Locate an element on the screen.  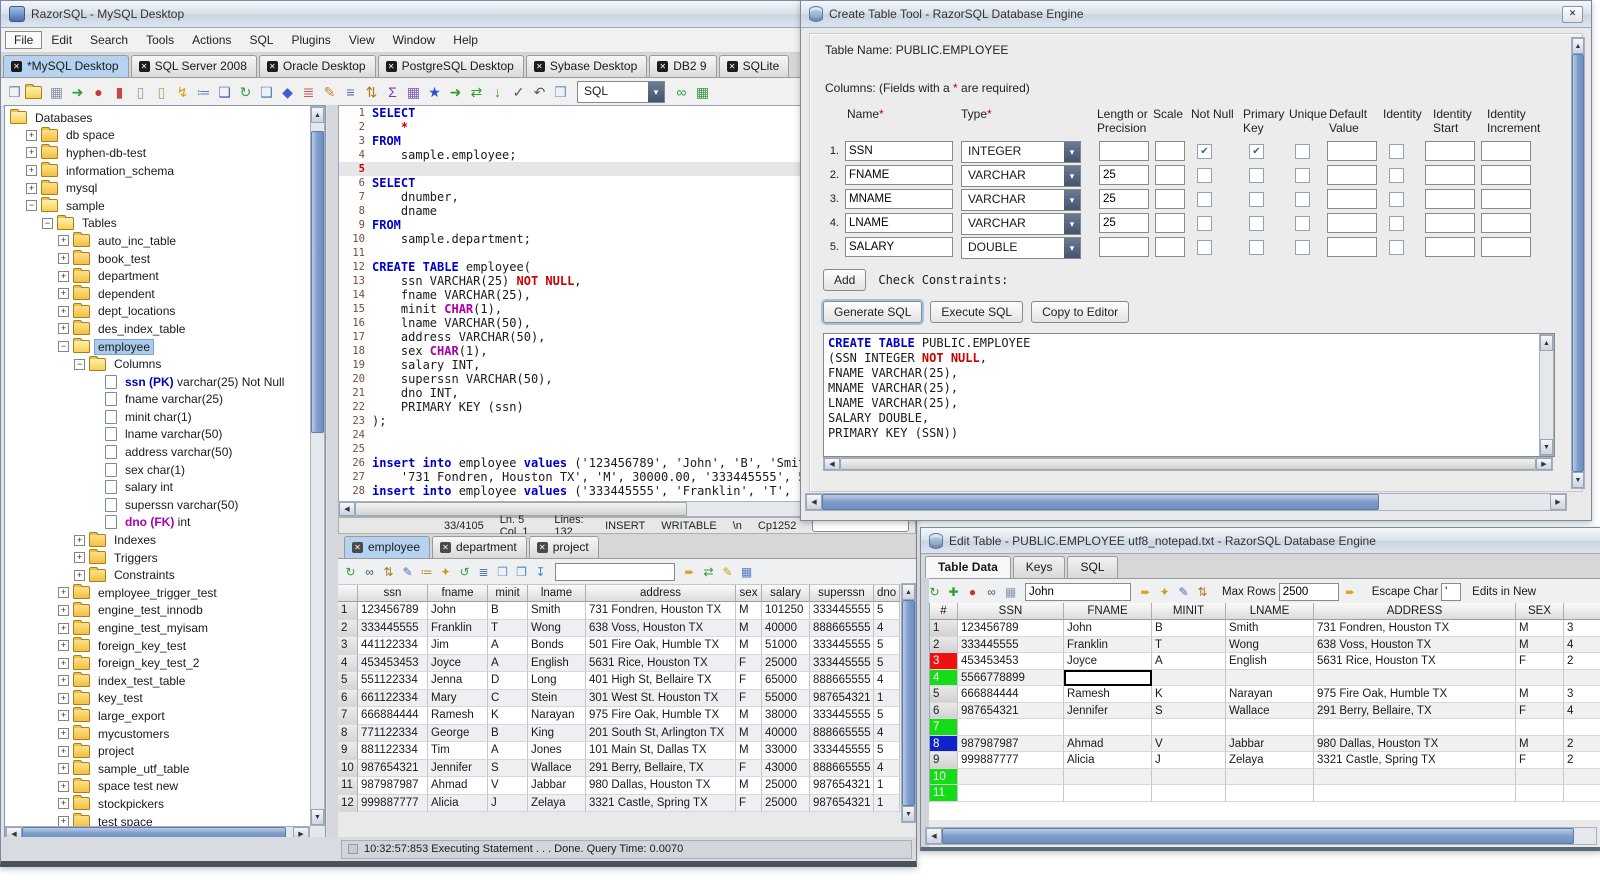
tree-item-fname-varchar-25: fname varchar(25) is located at coordinates (160, 400).